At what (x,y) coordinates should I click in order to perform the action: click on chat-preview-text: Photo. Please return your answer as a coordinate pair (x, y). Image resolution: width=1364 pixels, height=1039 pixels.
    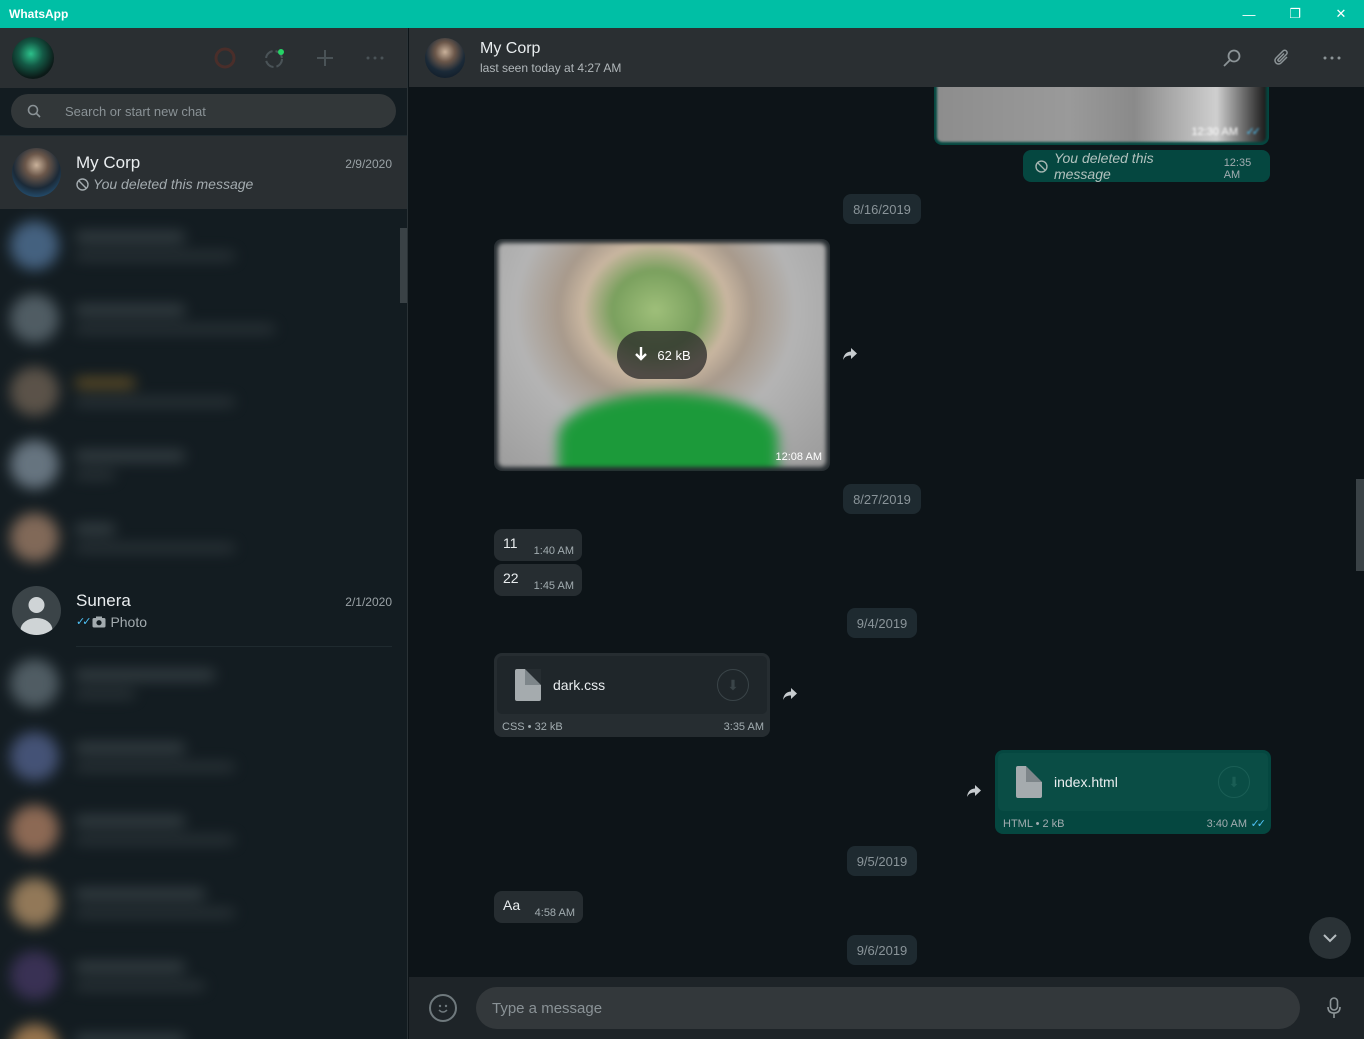
    Looking at the image, I should click on (129, 621).